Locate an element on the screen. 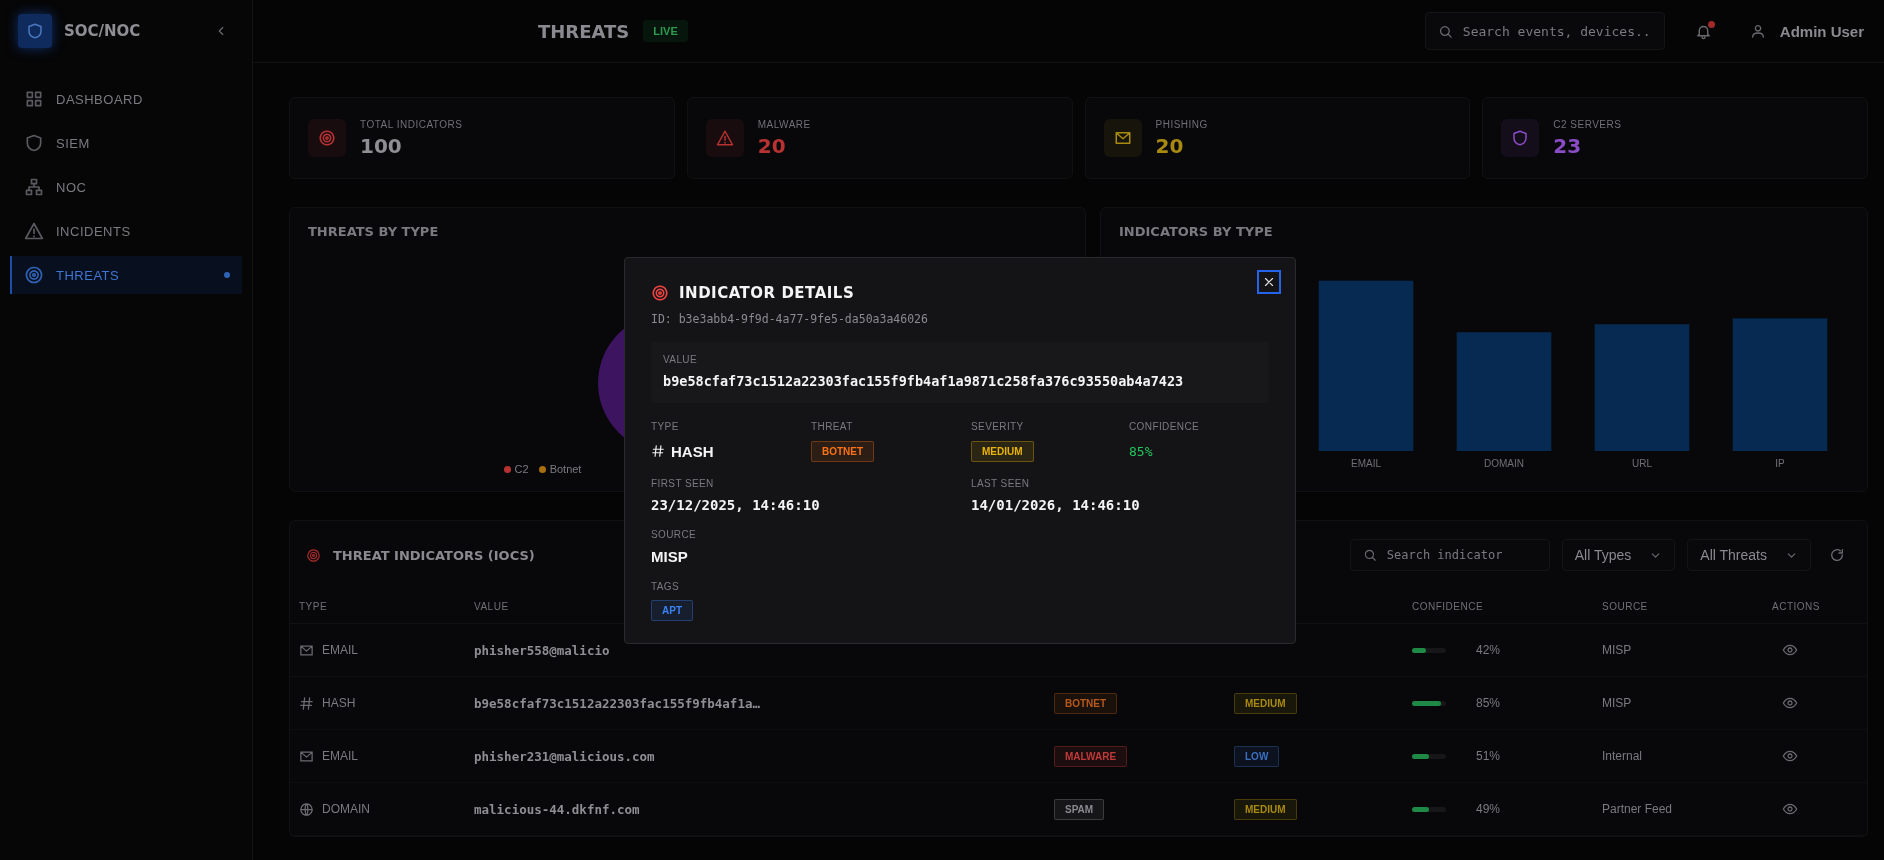  value-cell: phisher558@malicio is located at coordinates (542, 650).